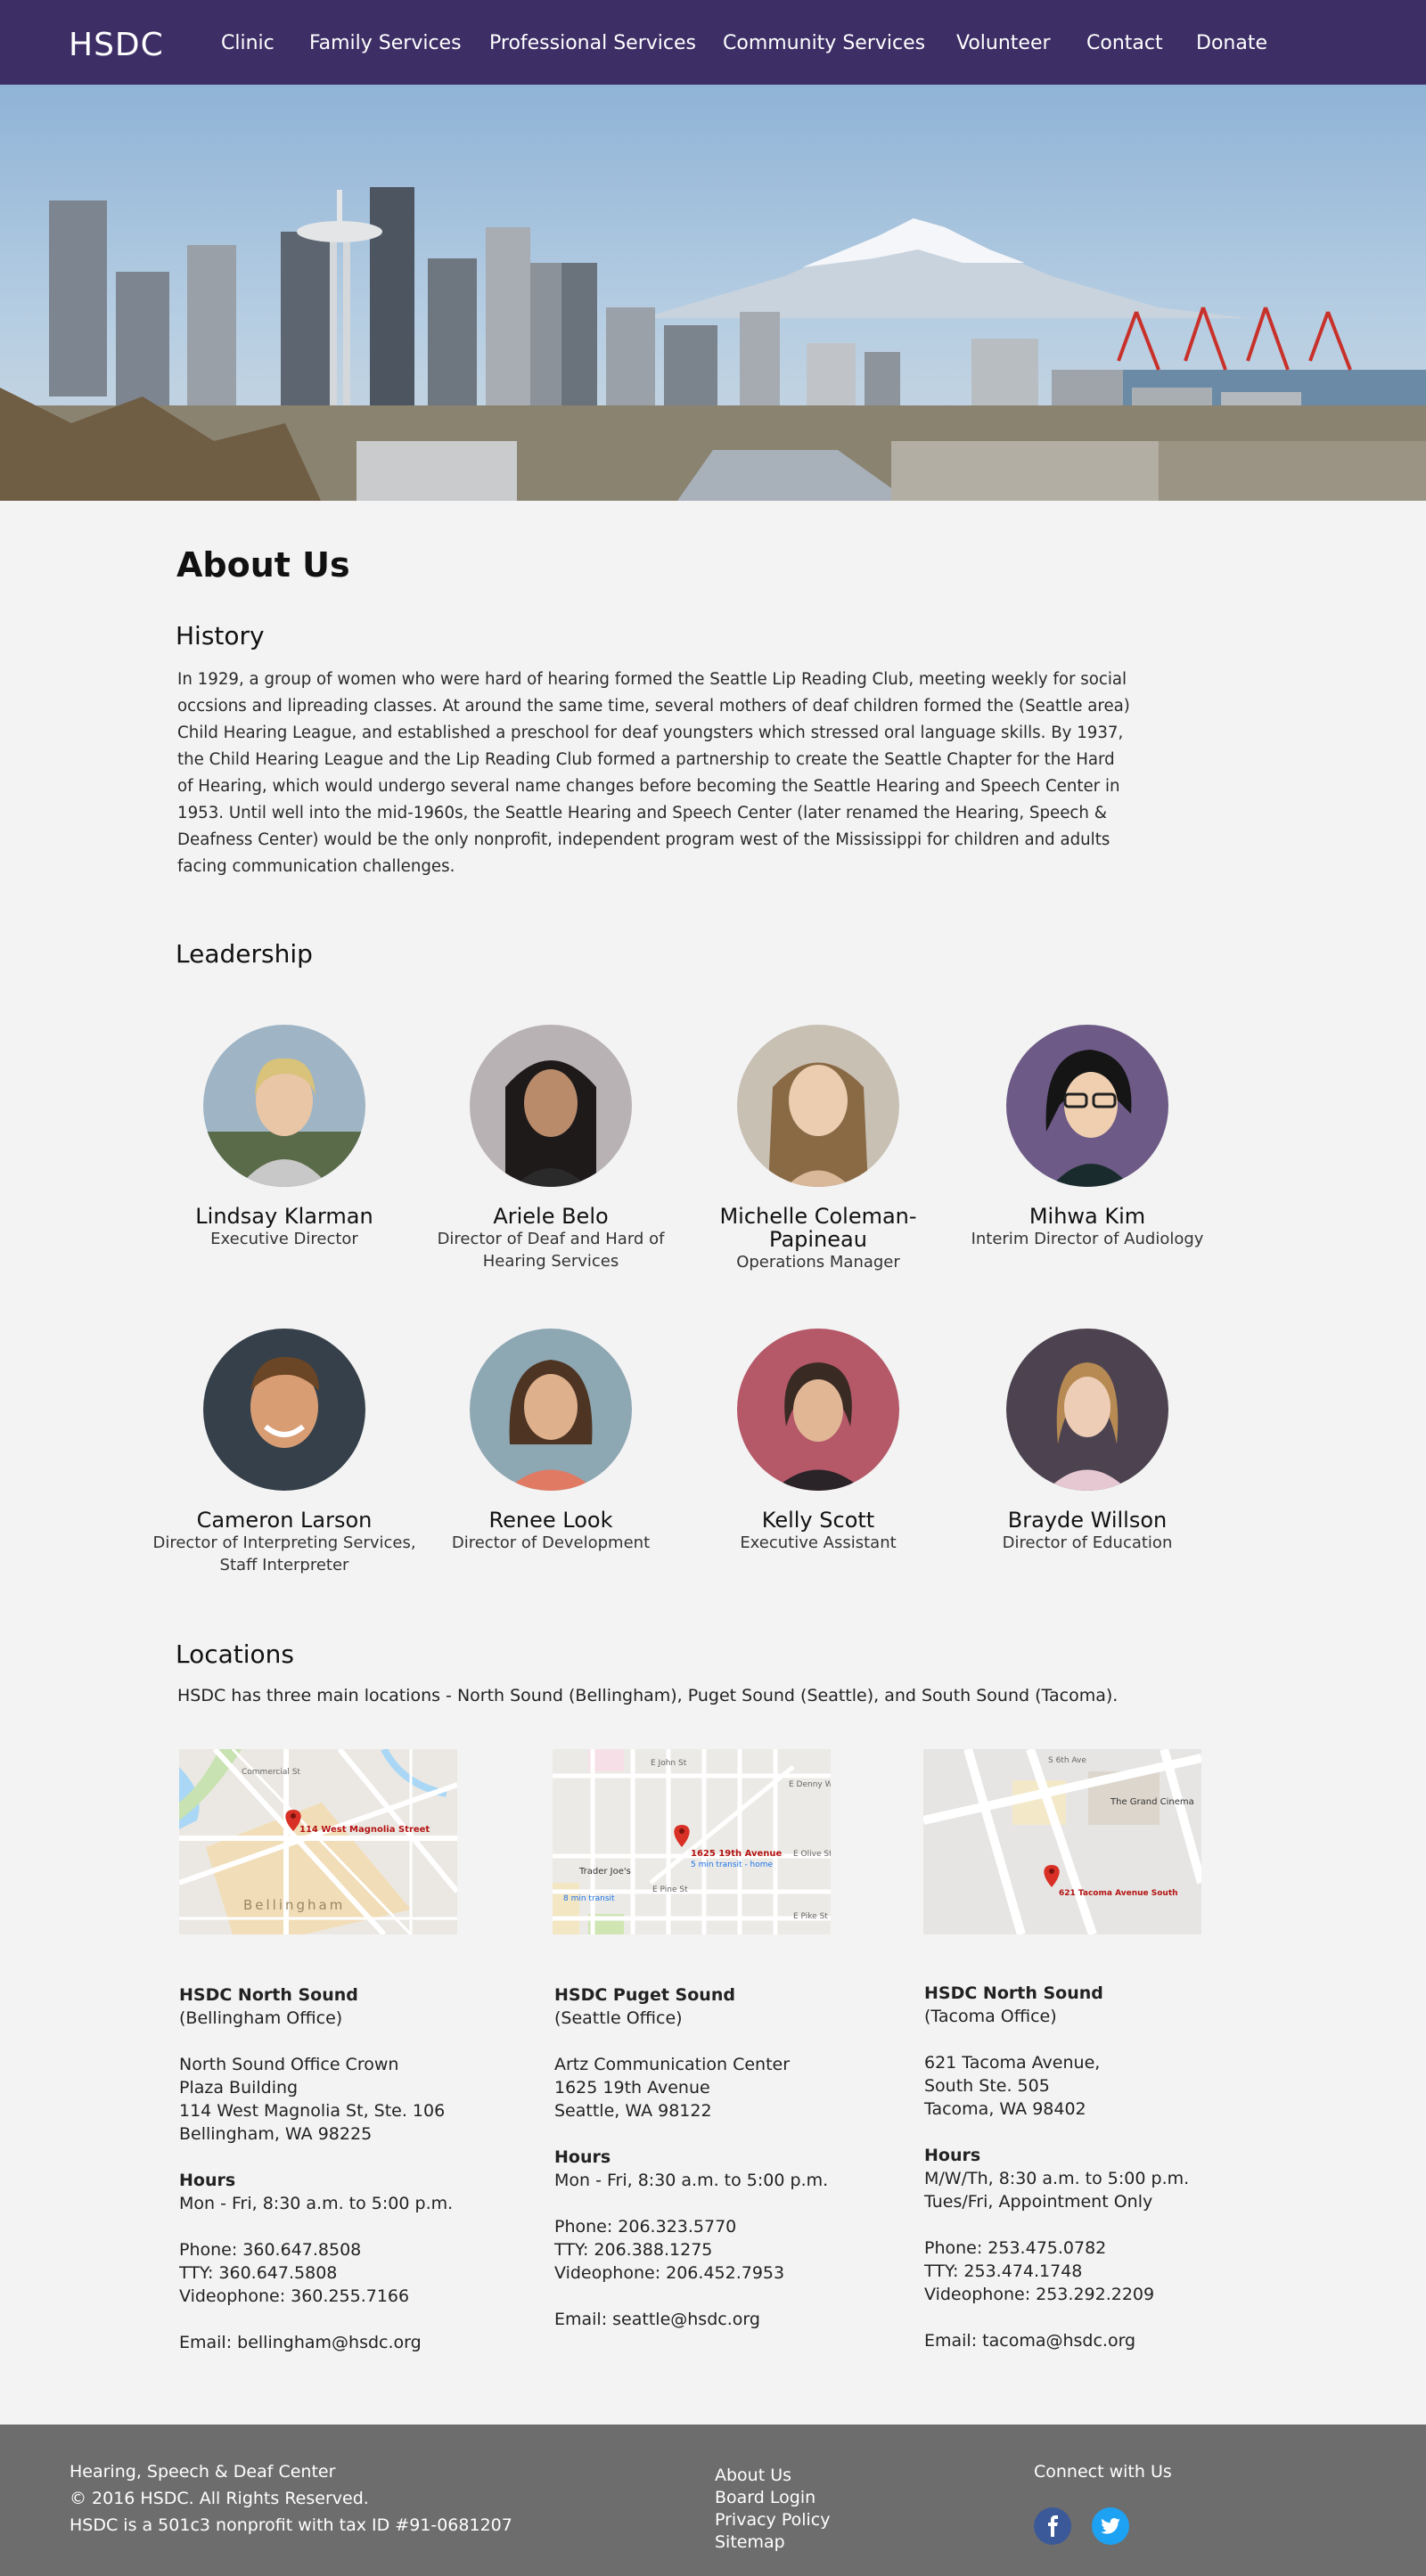 The image size is (1426, 2576). What do you see at coordinates (284, 1216) in the screenshot?
I see `leader-name: Lindsay Klarman` at bounding box center [284, 1216].